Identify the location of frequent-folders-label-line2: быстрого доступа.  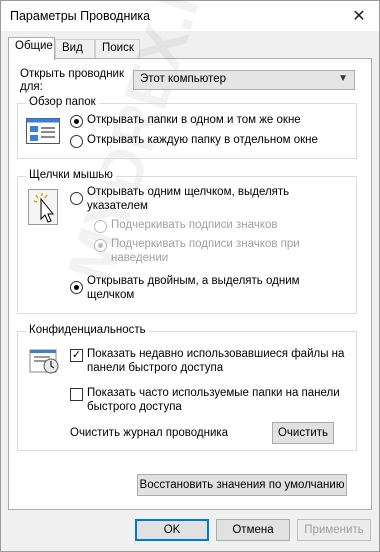
(134, 407).